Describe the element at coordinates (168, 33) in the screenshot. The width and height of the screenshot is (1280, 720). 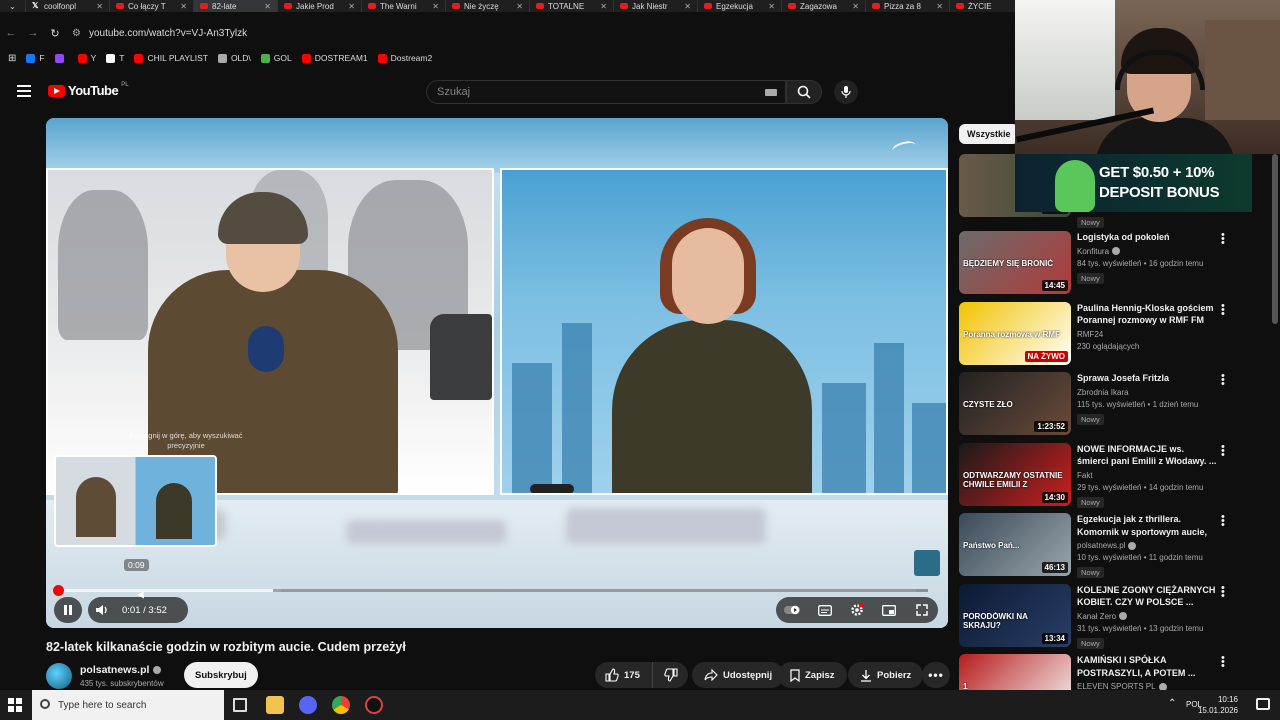
I see `url-field: youtube.com/watch?v=VJ-An3Tylzk` at that location.